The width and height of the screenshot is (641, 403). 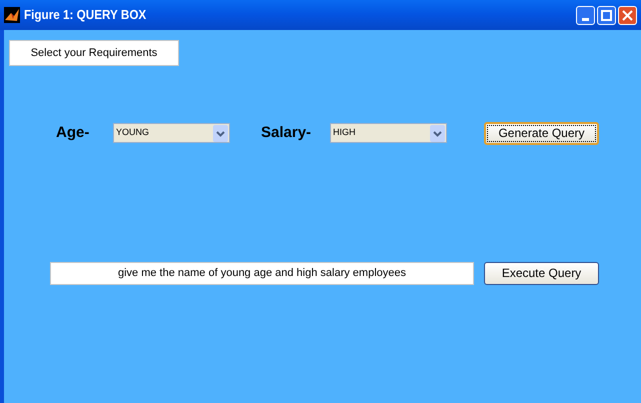 I want to click on maximize-button, so click(x=606, y=15).